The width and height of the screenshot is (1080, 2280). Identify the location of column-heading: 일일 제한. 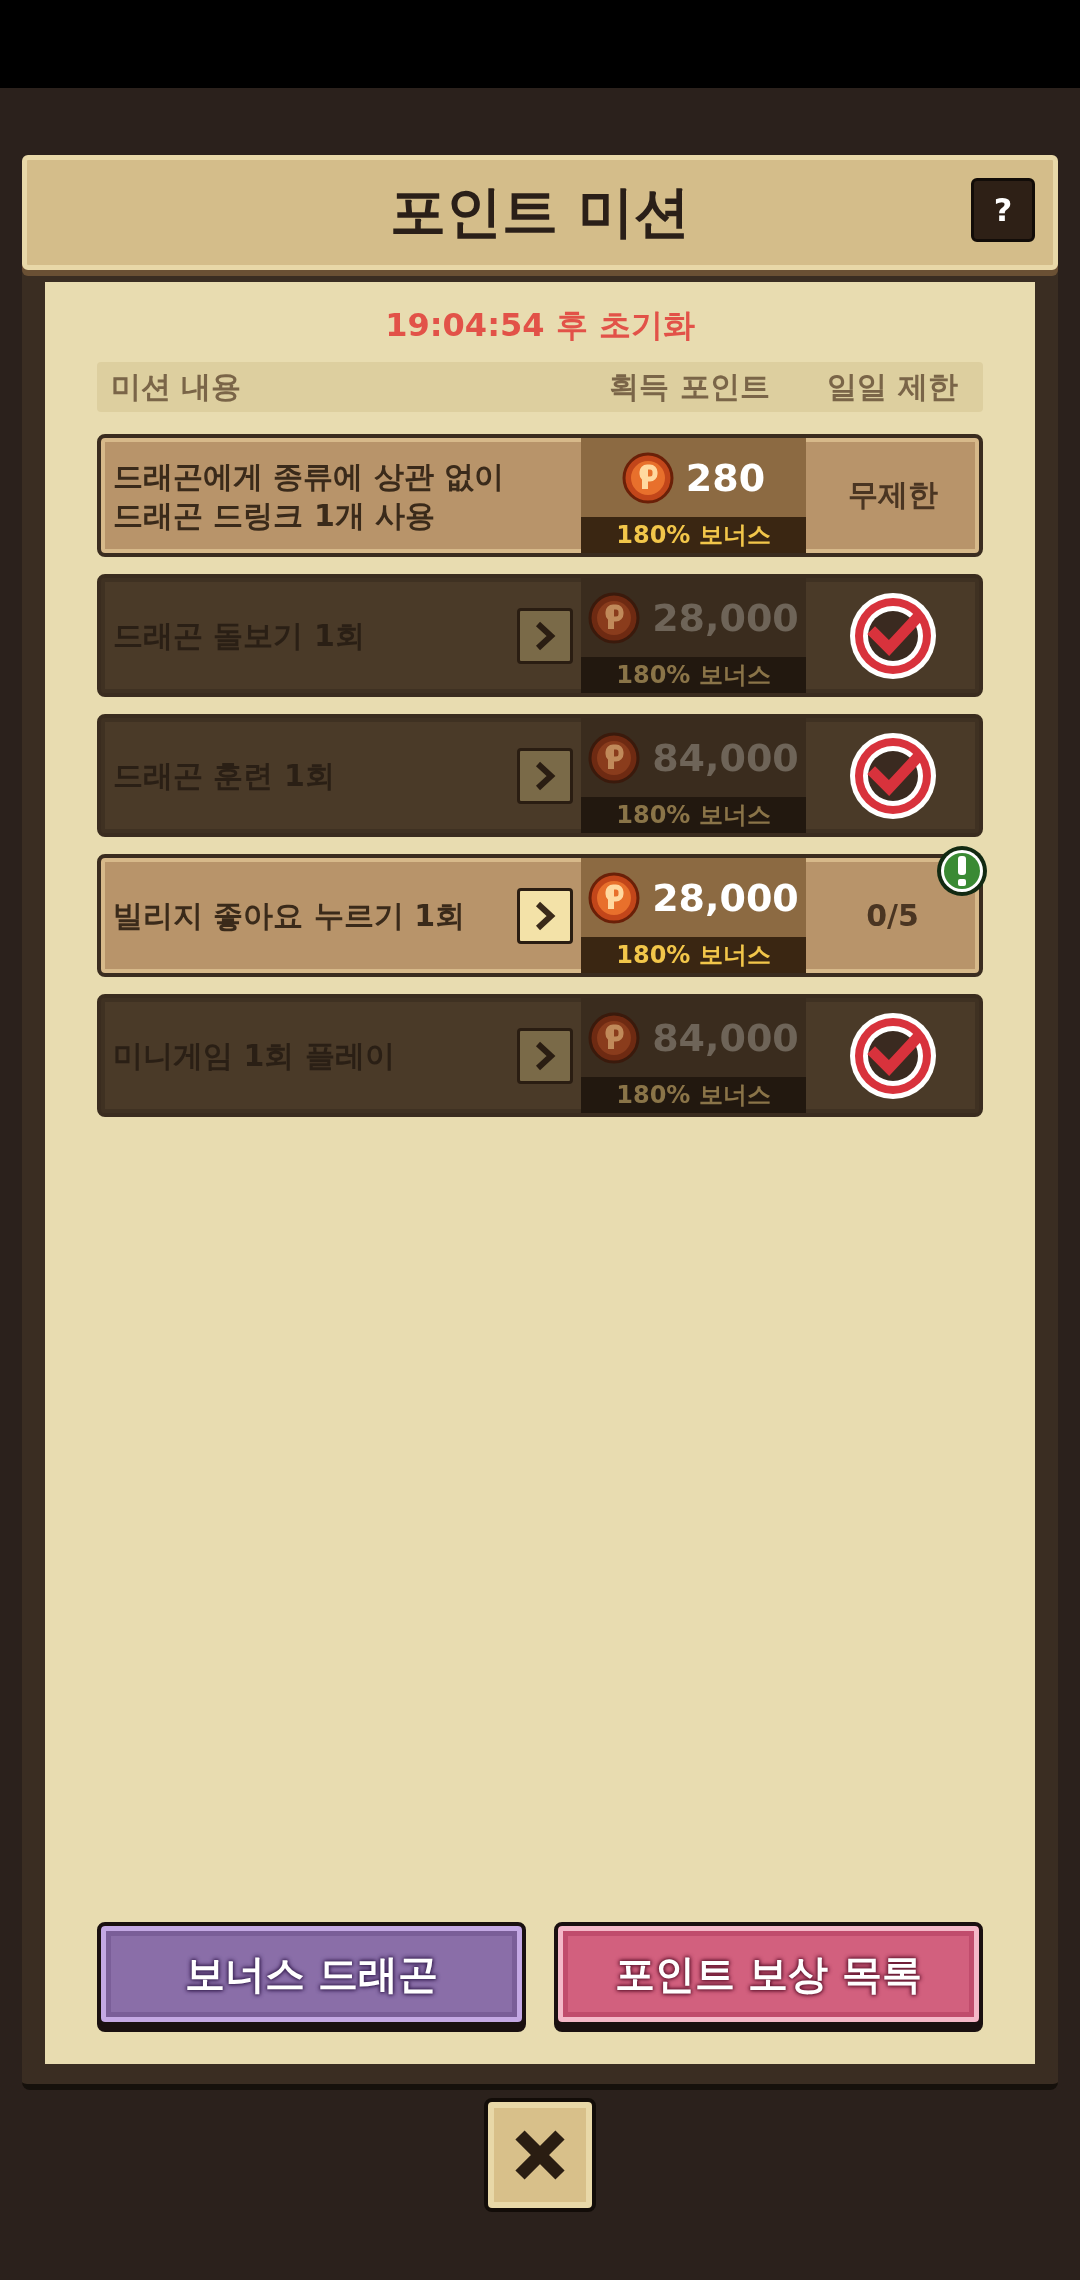
(892, 386).